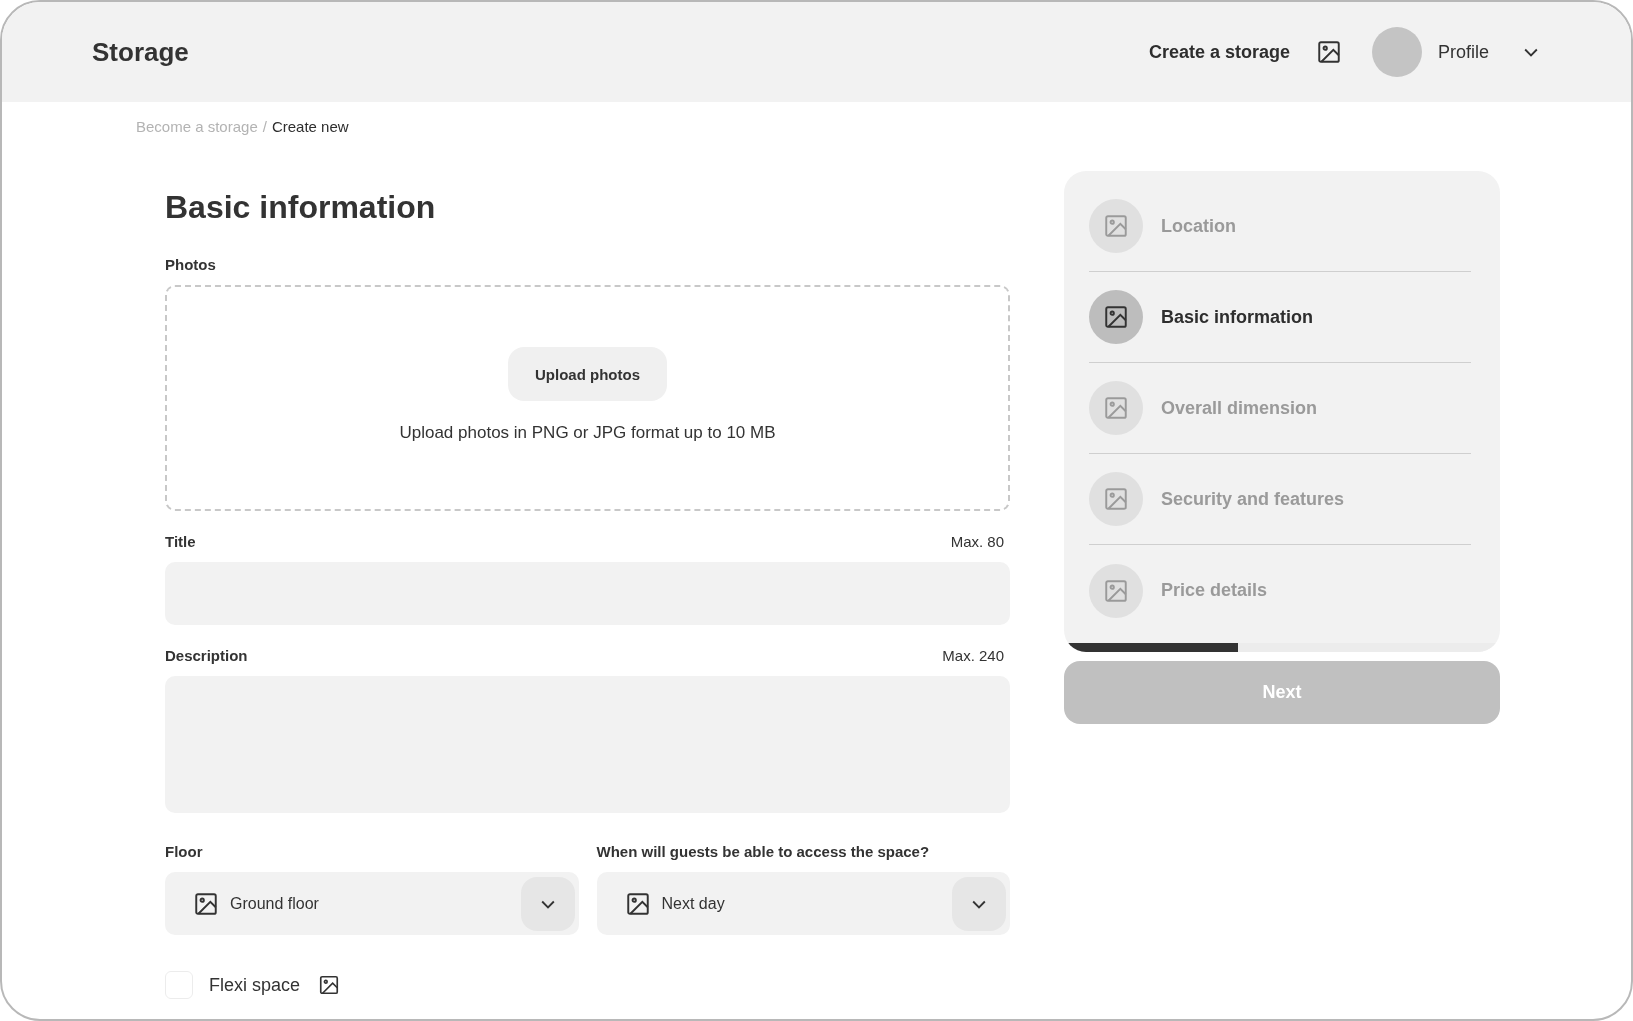 This screenshot has height=1021, width=1633. I want to click on upload-photos-button: Upload photos, so click(587, 374).